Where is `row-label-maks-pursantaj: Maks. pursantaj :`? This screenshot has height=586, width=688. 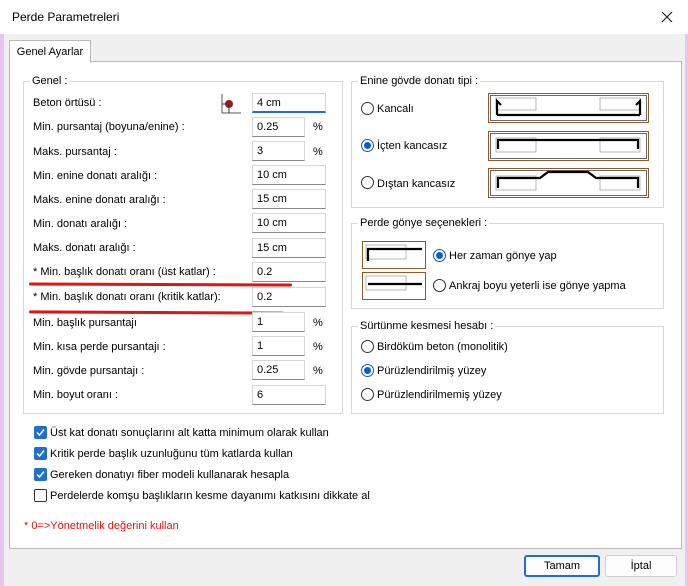 row-label-maks-pursantaj: Maks. pursantaj : is located at coordinates (75, 152).